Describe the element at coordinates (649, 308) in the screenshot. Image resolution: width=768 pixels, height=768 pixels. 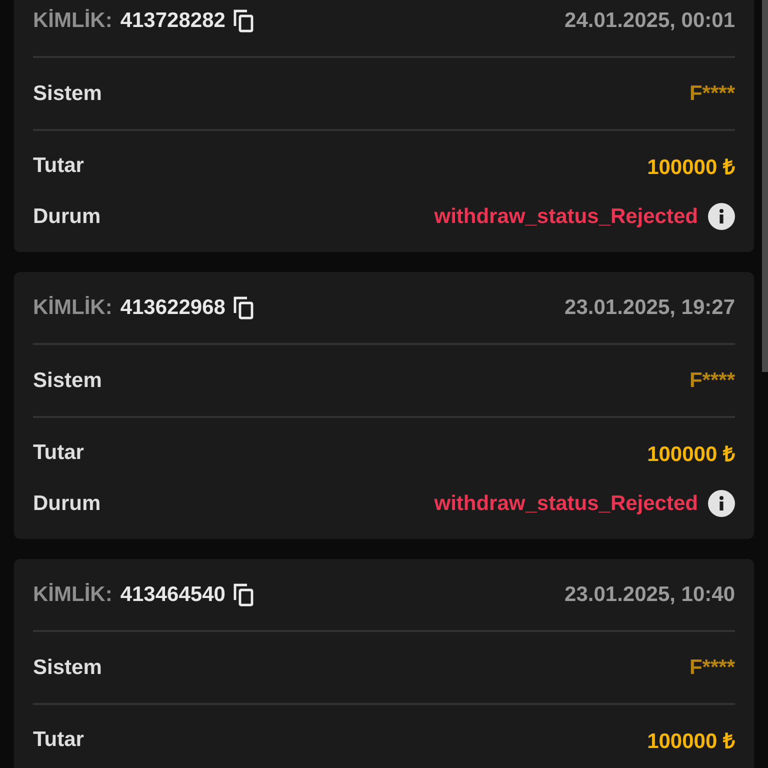
I see `transaction-date: 23.01.2025, 19:27` at that location.